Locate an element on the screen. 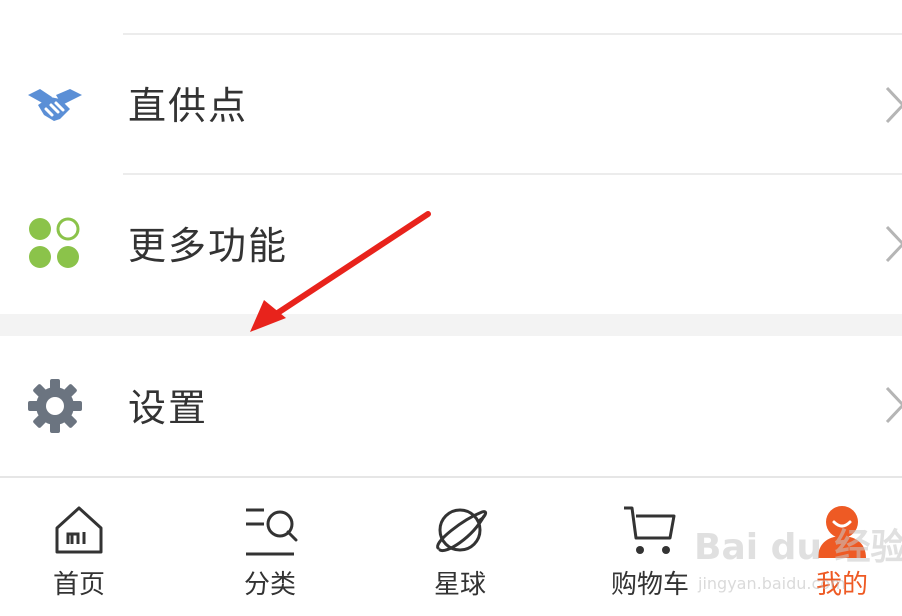  watermark-text: Bai du 经验 is located at coordinates (798, 547).